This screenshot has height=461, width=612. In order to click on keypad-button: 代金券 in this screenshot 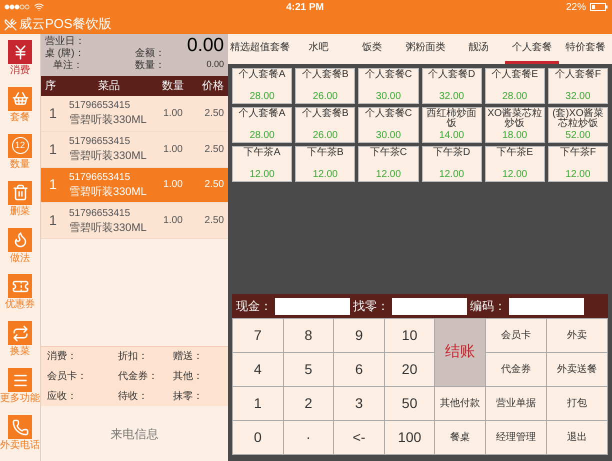, I will do `click(516, 369)`.